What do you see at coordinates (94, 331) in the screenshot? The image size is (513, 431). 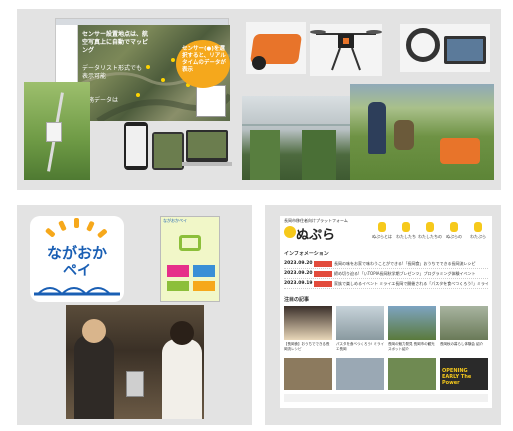 I see `customer-head` at bounding box center [94, 331].